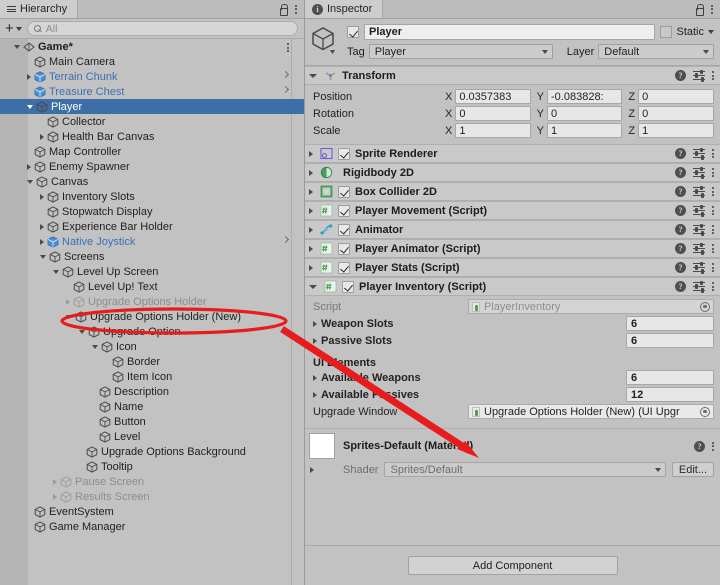 This screenshot has width=720, height=585. What do you see at coordinates (512, 75) in the screenshot?
I see `component-header-transform: Transform ?` at bounding box center [512, 75].